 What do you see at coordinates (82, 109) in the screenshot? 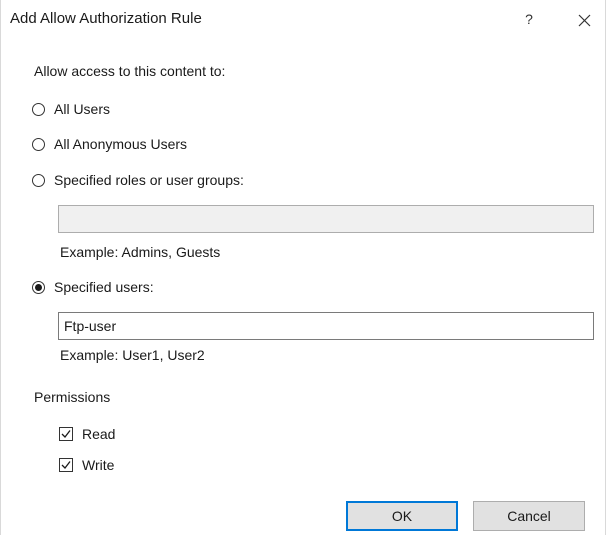
I see `radio-label: All Users` at bounding box center [82, 109].